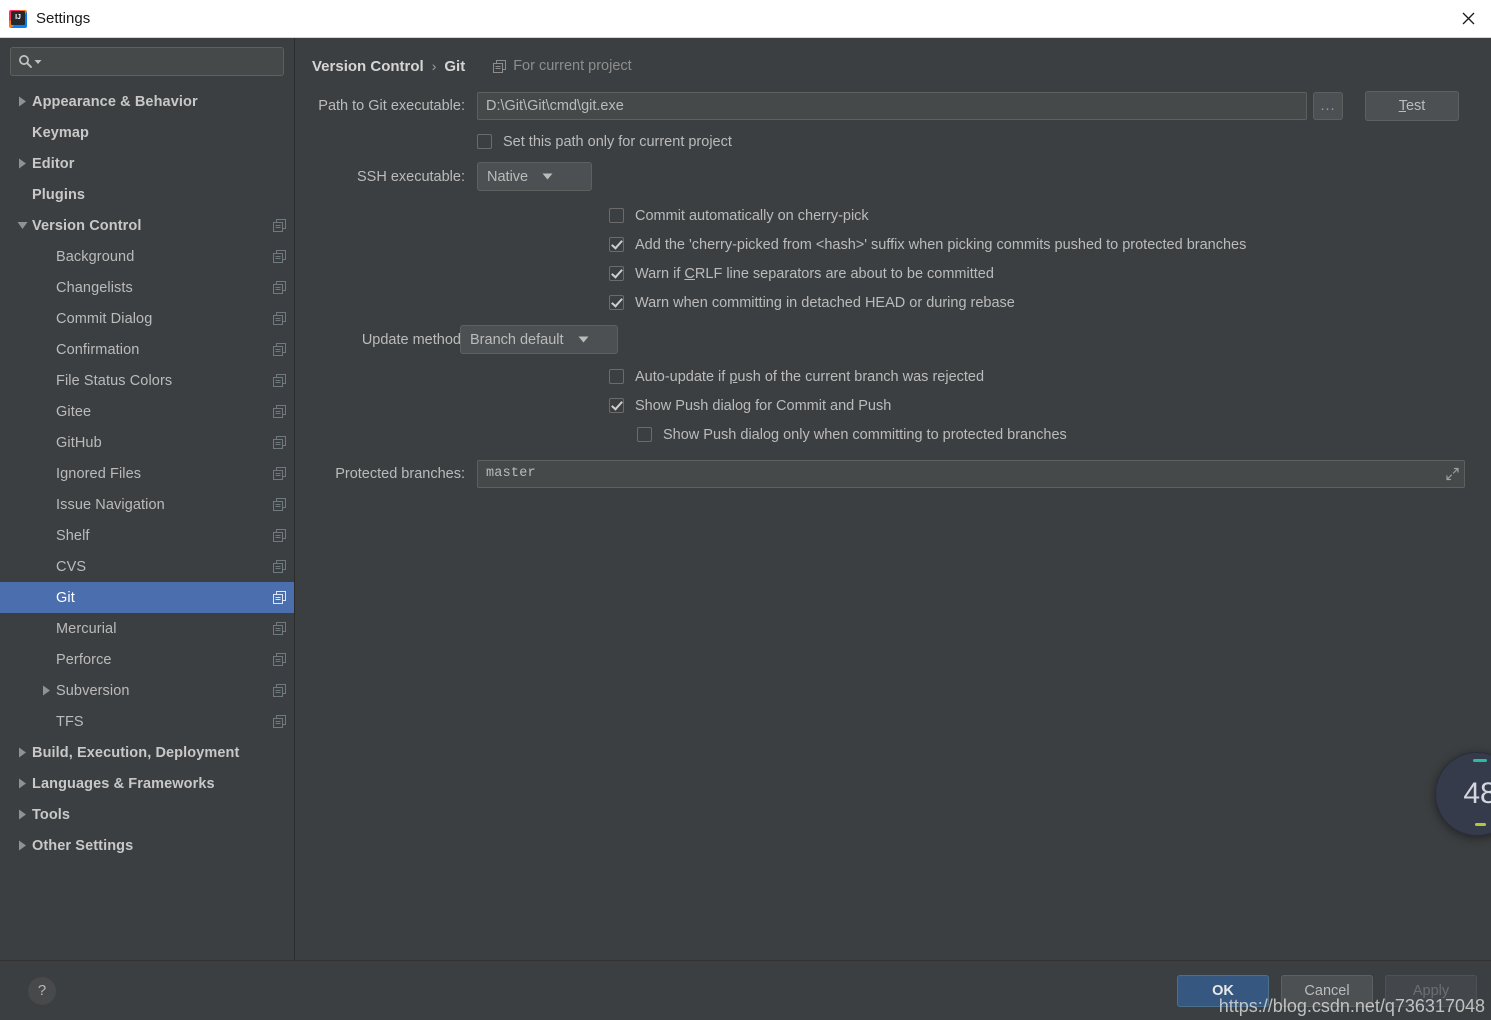 The image size is (1491, 1020). I want to click on sidebar-item-ignored-files: Ignored Files, so click(147, 473).